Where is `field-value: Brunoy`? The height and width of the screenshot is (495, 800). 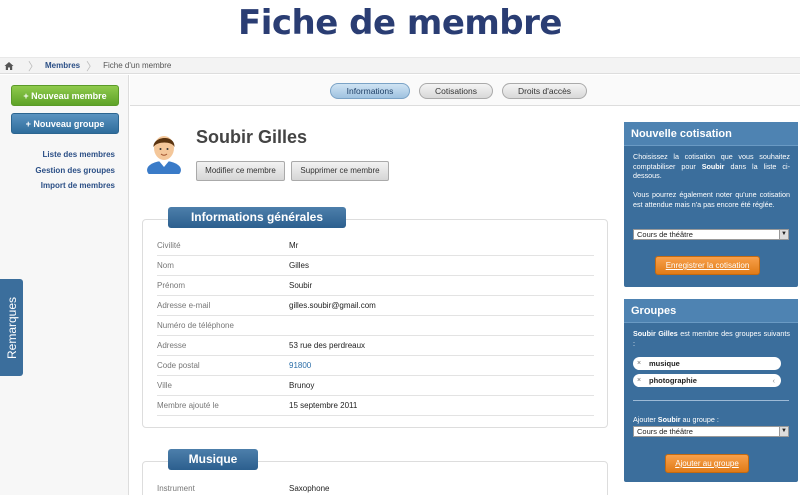
field-value: Brunoy is located at coordinates (302, 385).